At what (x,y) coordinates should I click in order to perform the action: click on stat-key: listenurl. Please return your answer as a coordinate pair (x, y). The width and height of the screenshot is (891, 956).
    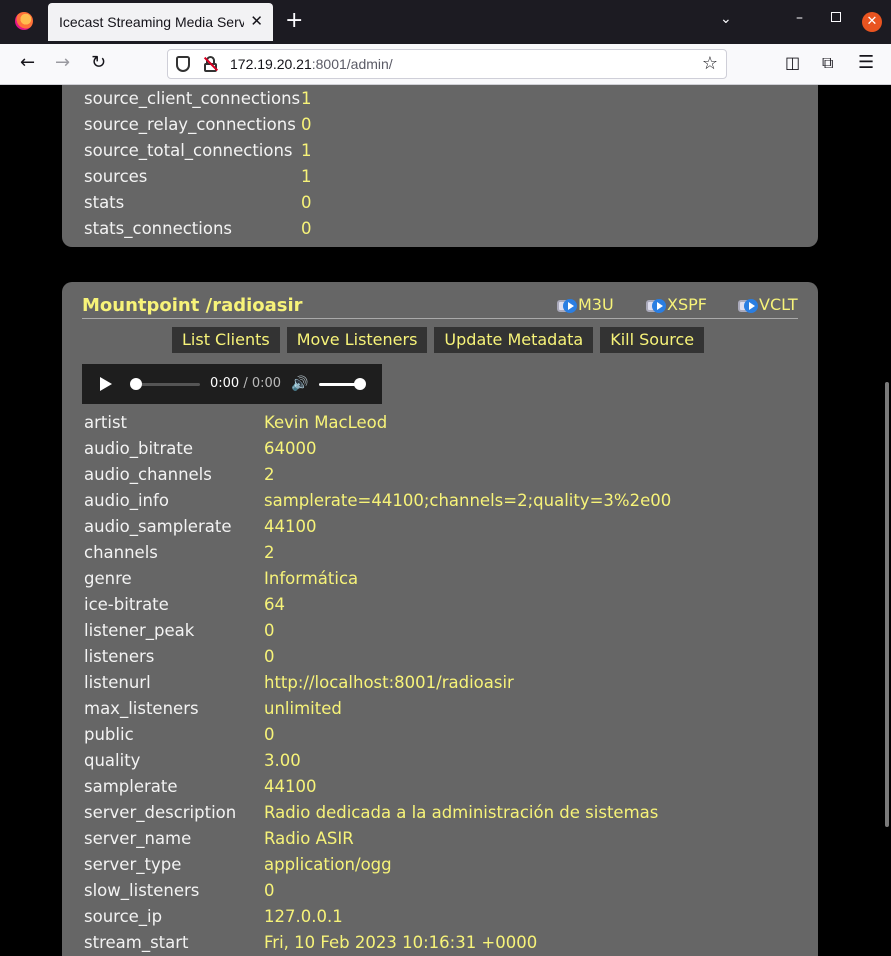
    Looking at the image, I should click on (117, 682).